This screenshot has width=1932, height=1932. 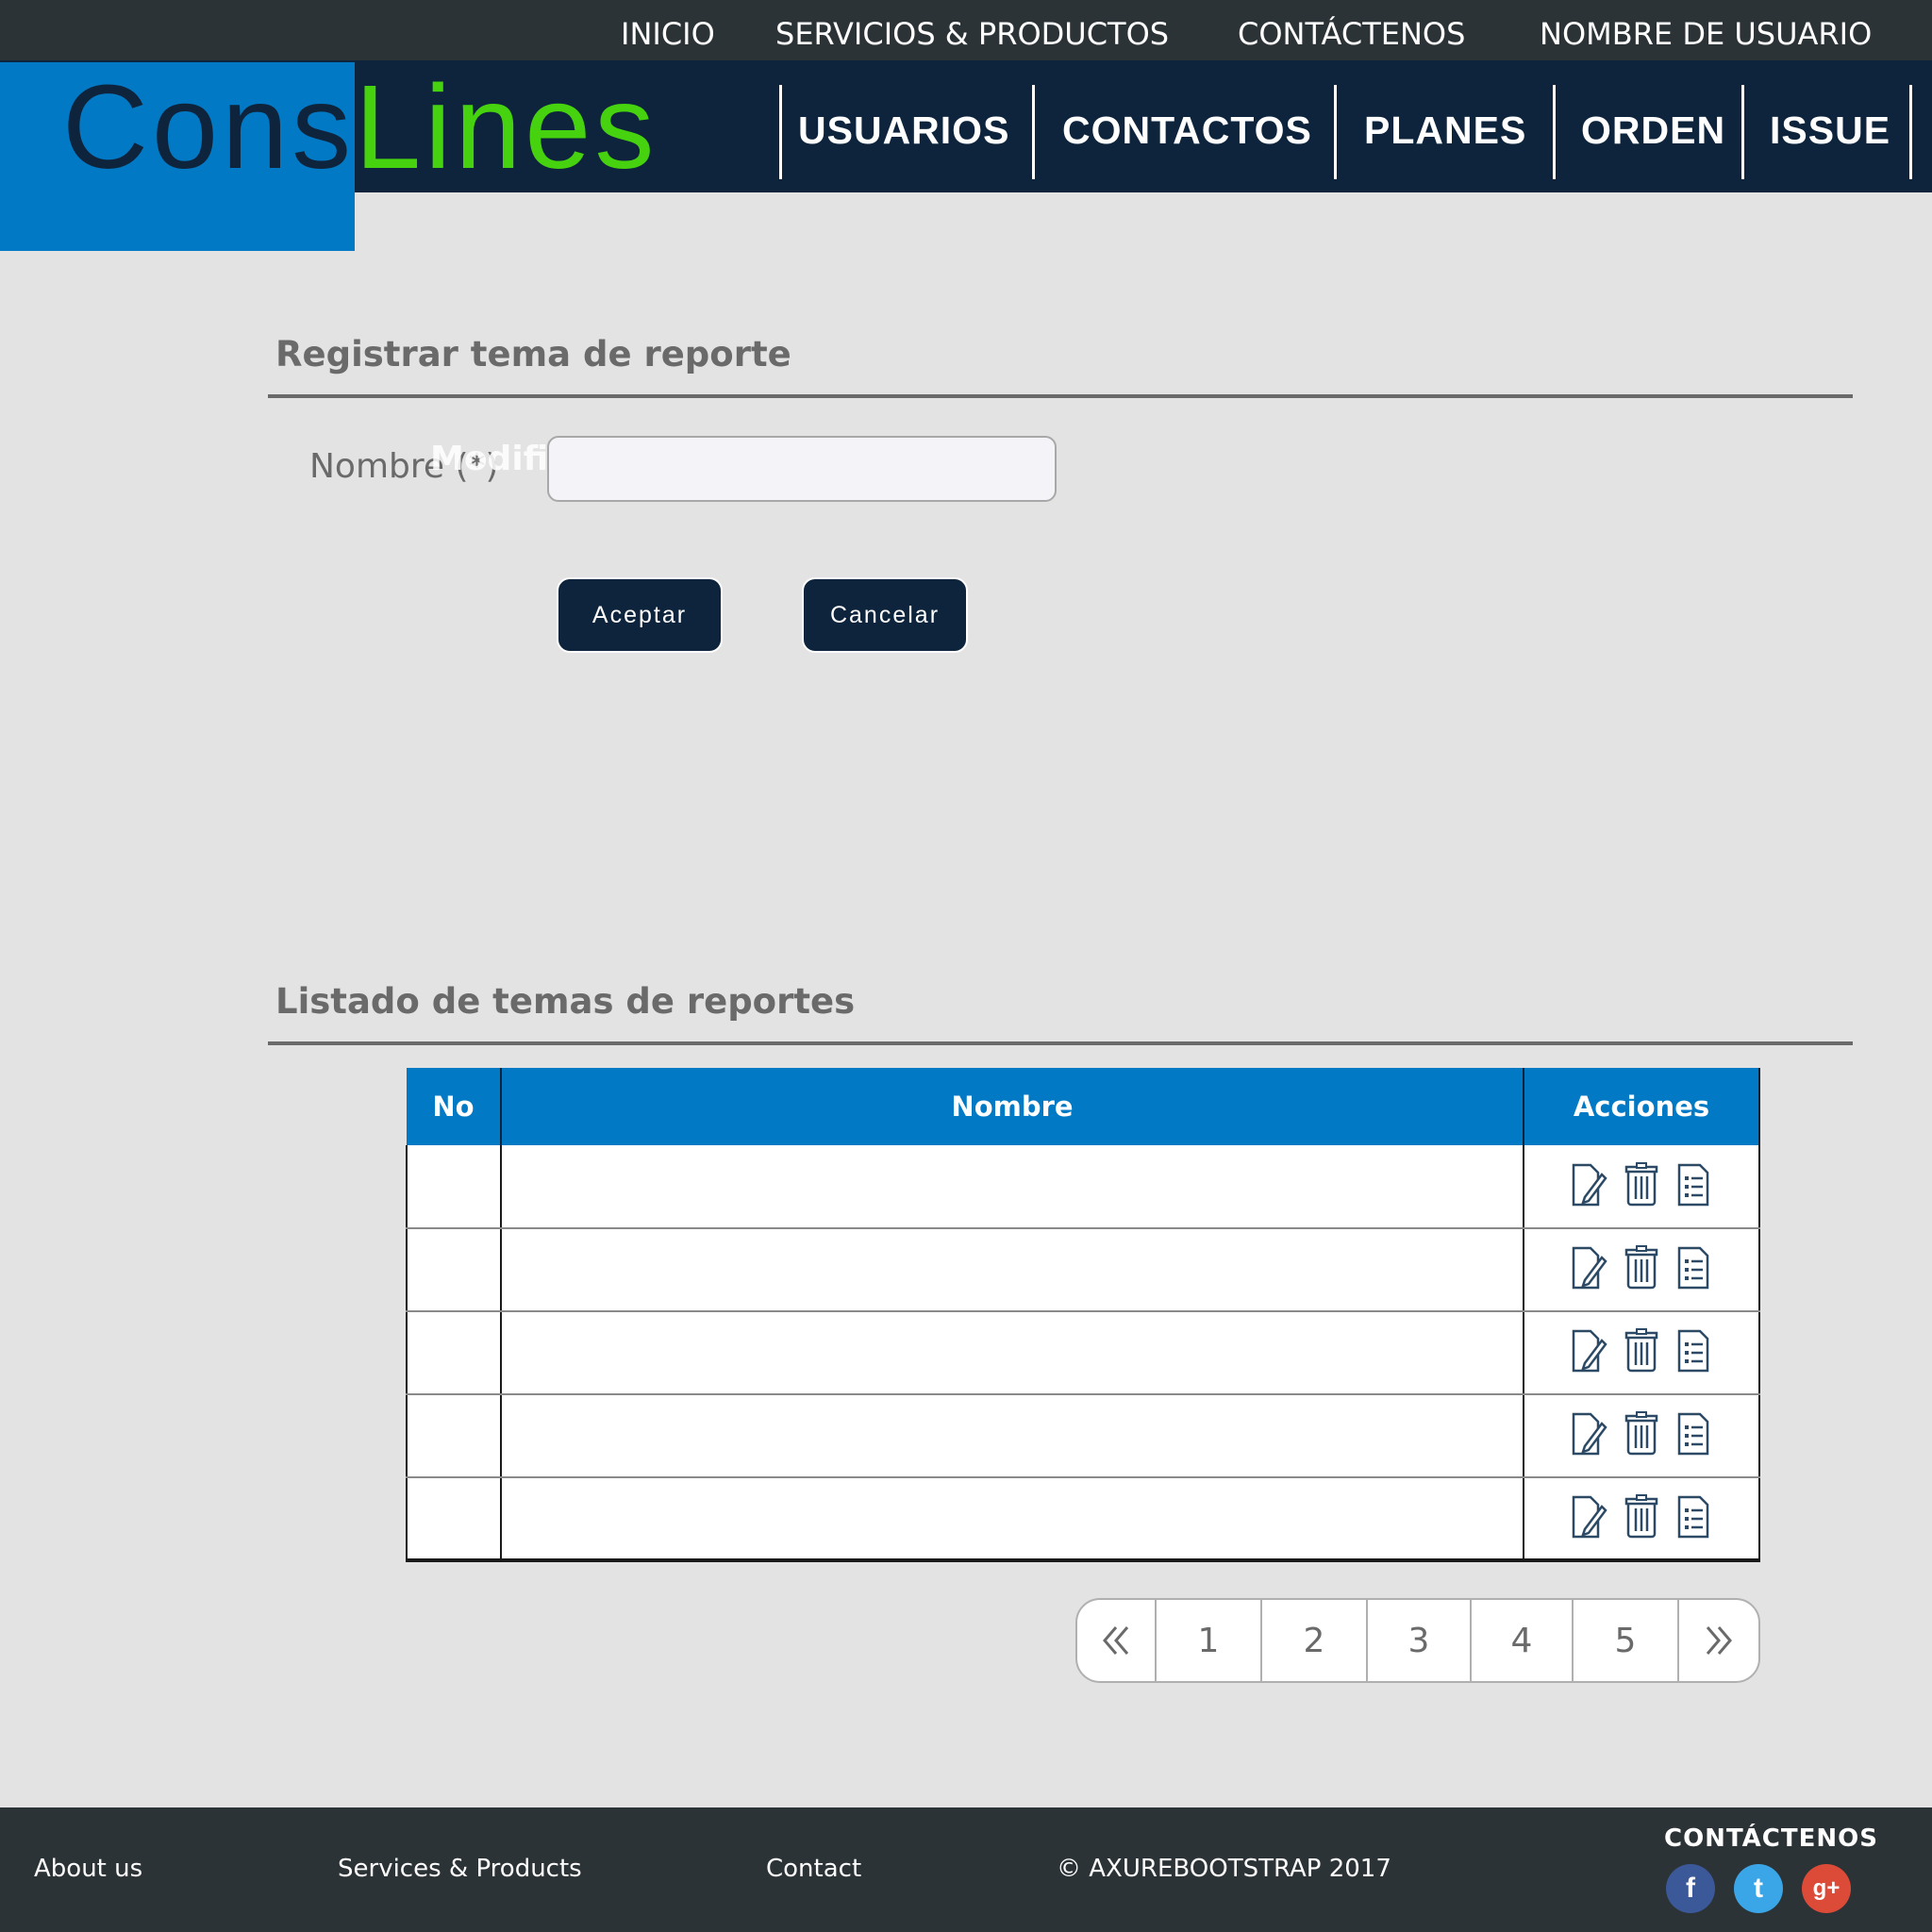 I want to click on nav-item-usuarios: USUARIOS, so click(x=904, y=132).